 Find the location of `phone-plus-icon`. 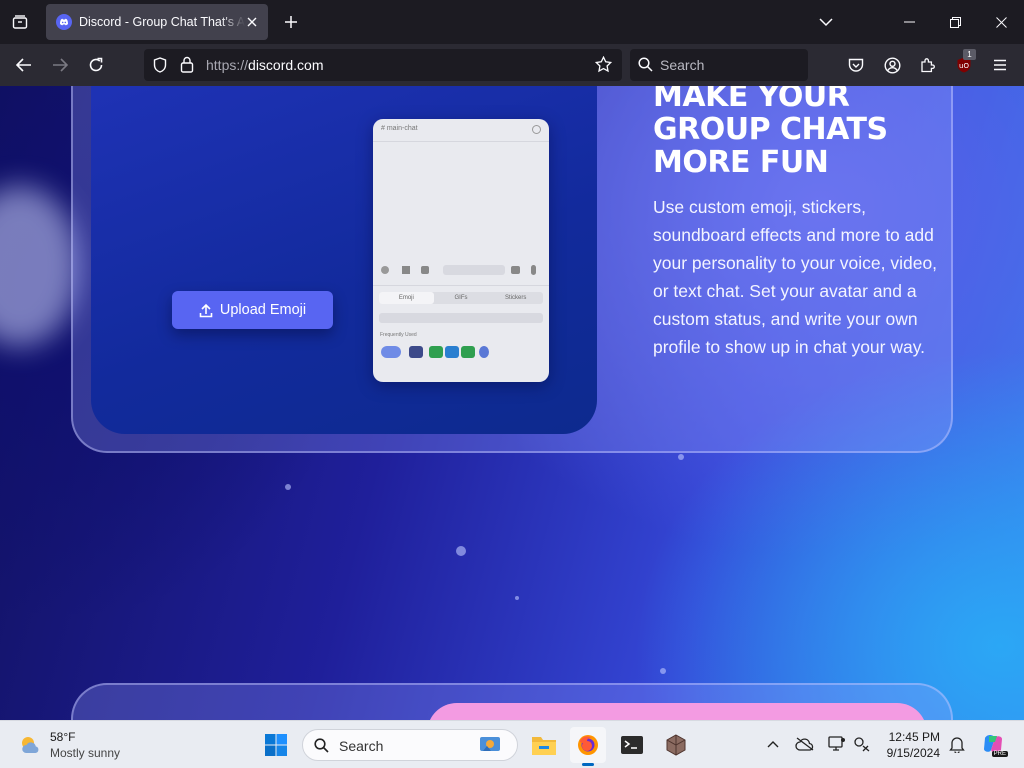

phone-plus-icon is located at coordinates (385, 270).